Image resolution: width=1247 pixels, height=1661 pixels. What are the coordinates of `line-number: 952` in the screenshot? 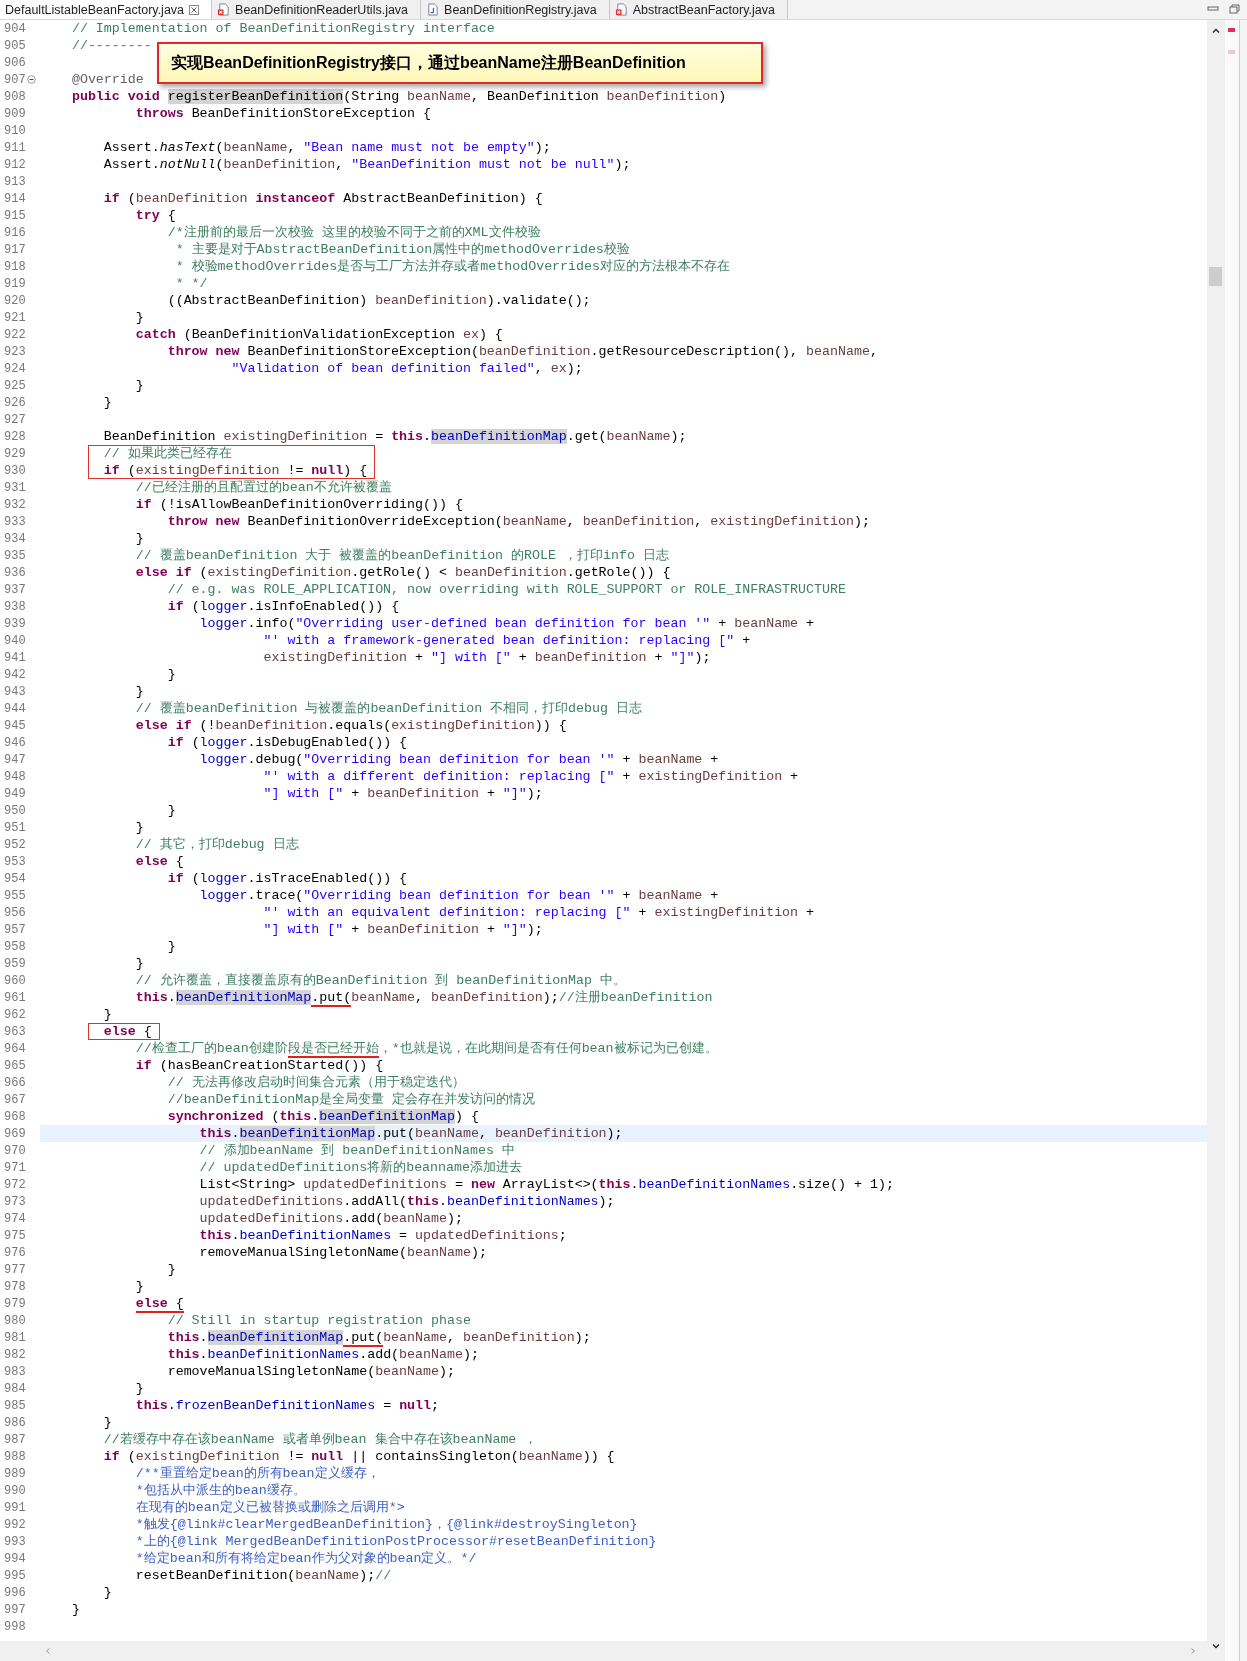 It's located at (14, 844).